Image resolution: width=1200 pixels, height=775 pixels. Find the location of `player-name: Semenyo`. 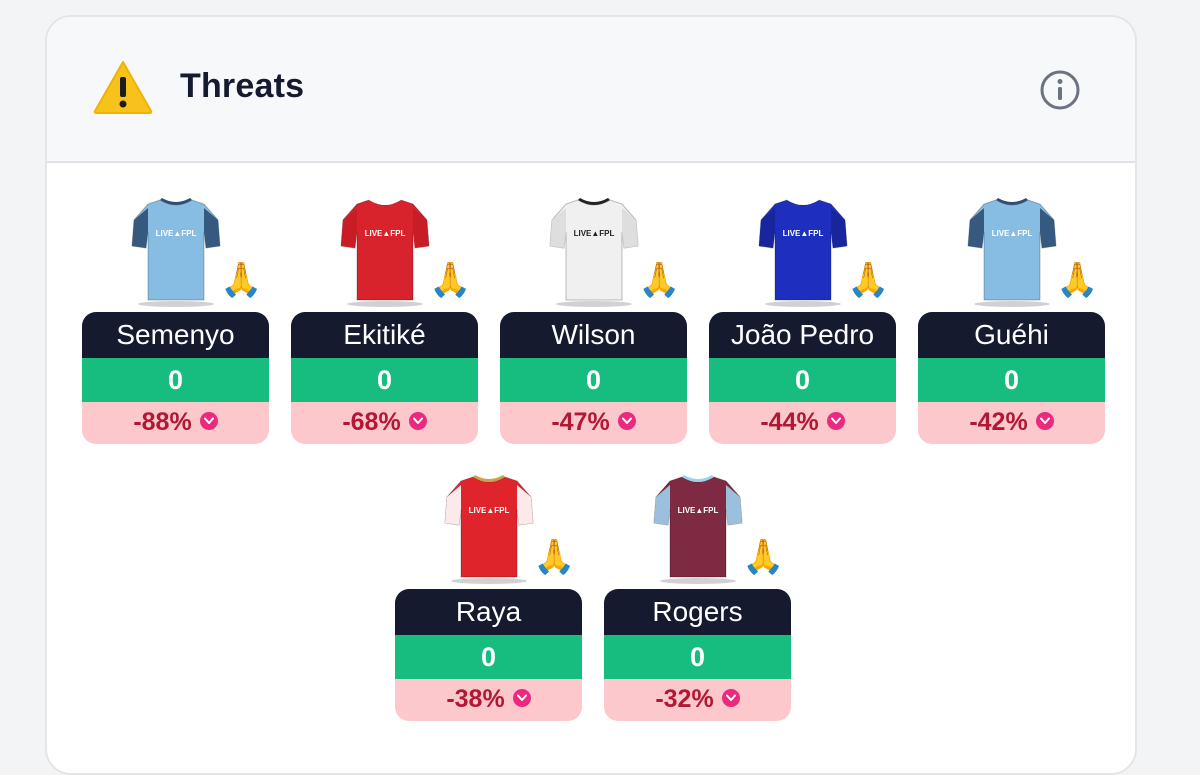

player-name: Semenyo is located at coordinates (175, 335).